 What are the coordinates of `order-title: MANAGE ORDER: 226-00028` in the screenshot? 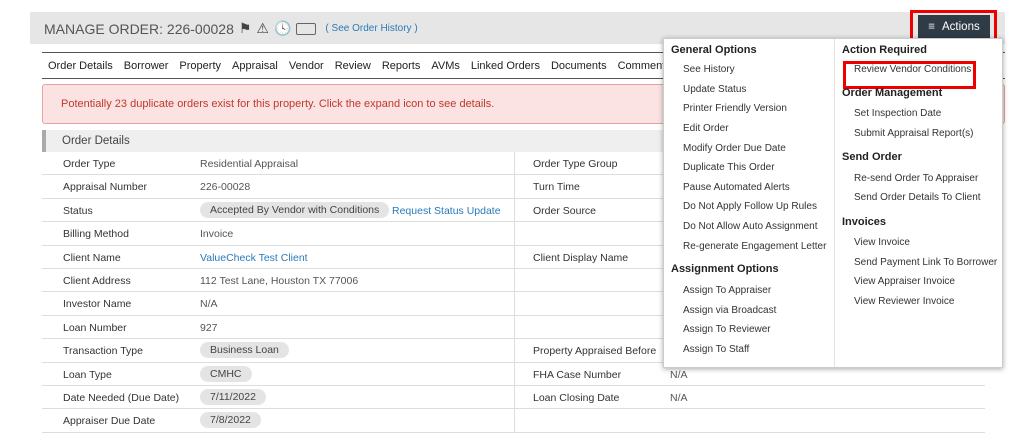 It's located at (139, 28).